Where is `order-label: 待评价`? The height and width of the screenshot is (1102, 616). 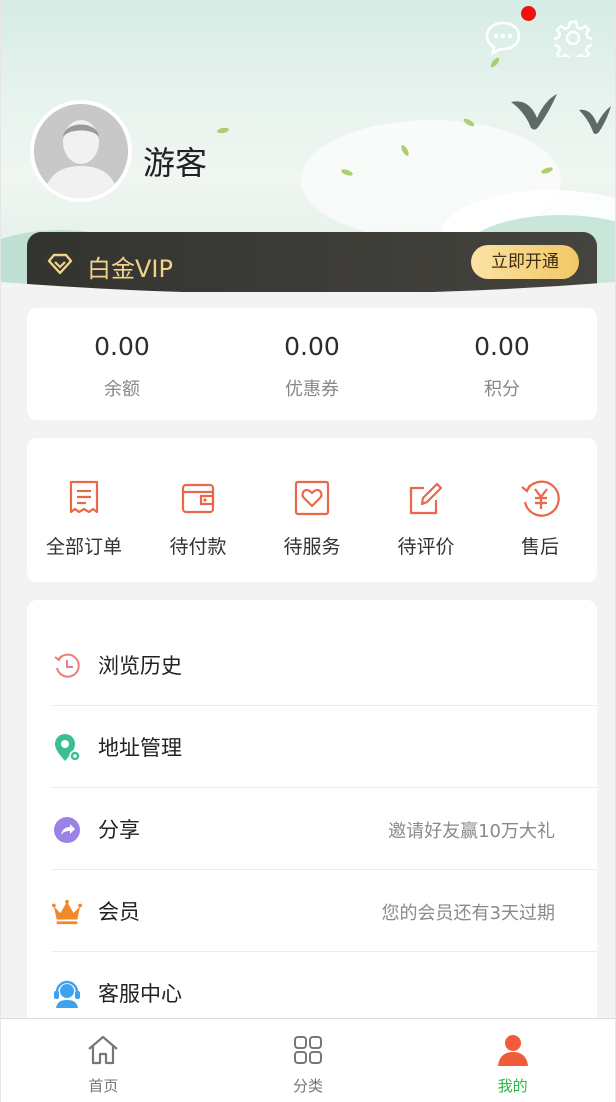
order-label: 待评价 is located at coordinates (426, 547).